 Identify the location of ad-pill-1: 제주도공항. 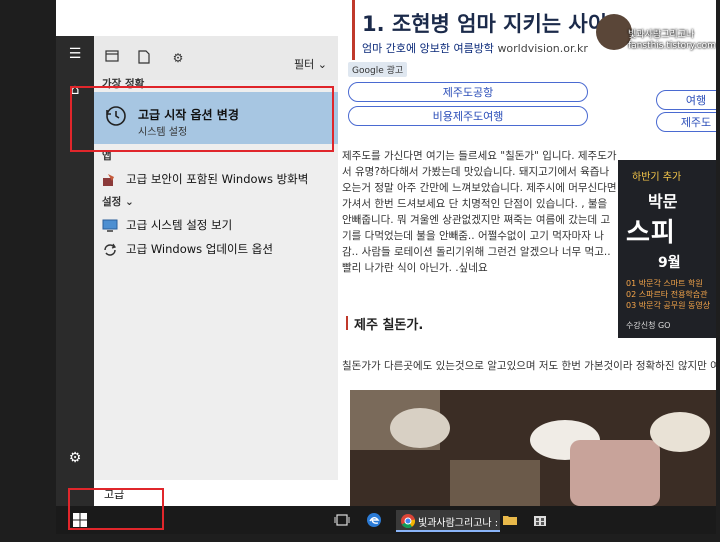
(468, 92).